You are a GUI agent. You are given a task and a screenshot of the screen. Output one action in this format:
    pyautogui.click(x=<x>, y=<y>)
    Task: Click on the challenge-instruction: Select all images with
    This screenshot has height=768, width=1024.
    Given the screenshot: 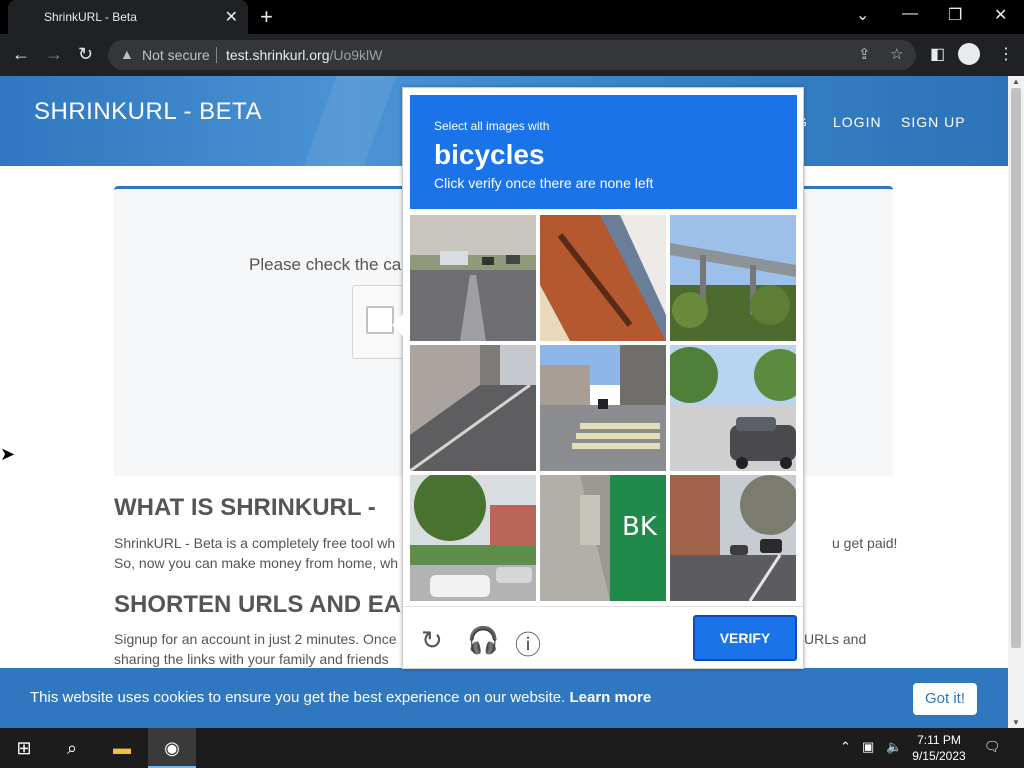 What is the action you would take?
    pyautogui.click(x=492, y=126)
    